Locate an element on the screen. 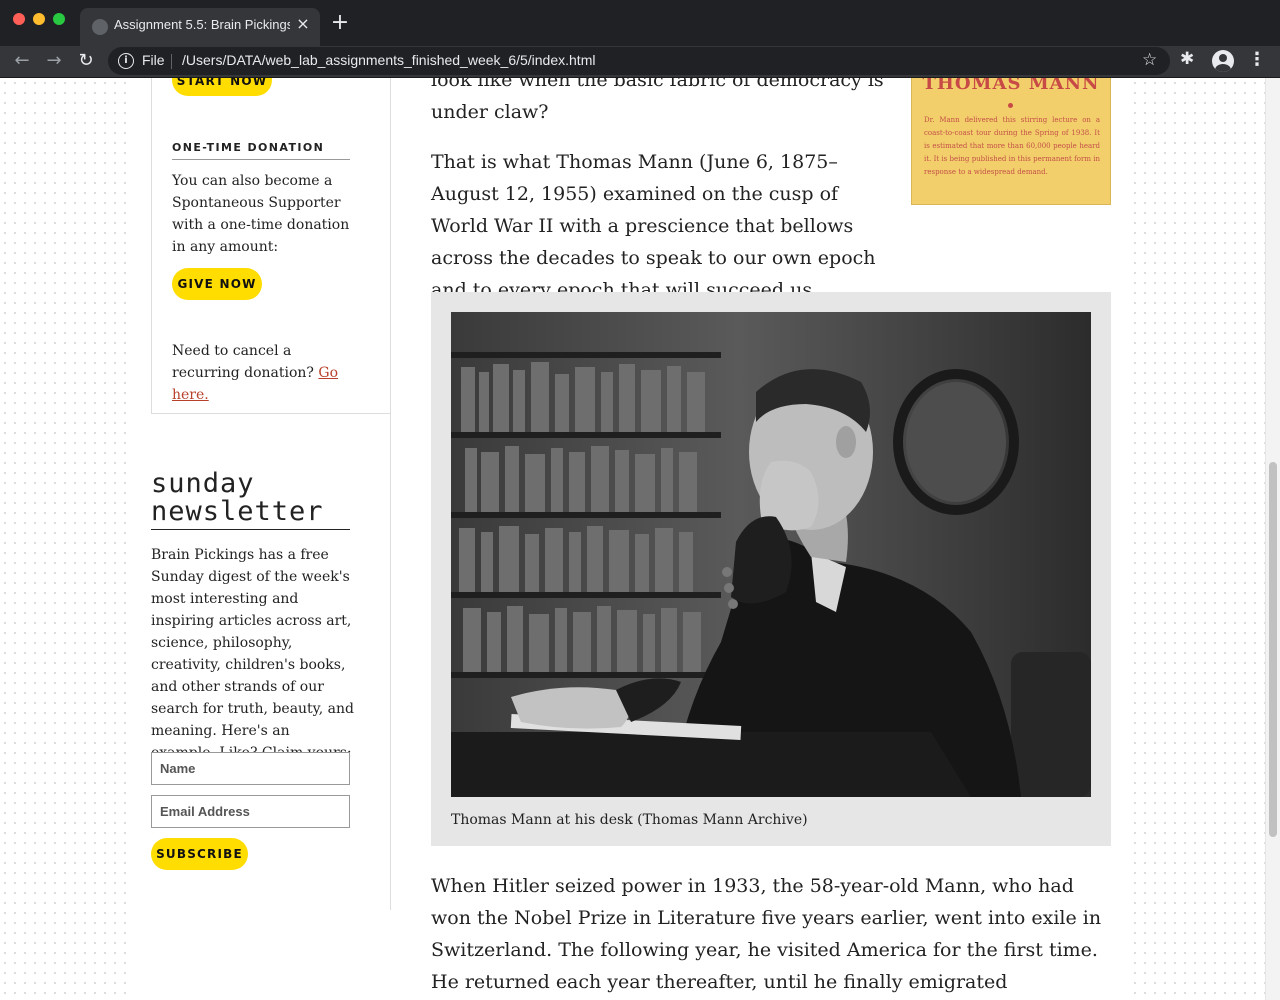 The image size is (1280, 1000). cancel-text-label: Need to cancel a recurring donation? is located at coordinates (243, 362).